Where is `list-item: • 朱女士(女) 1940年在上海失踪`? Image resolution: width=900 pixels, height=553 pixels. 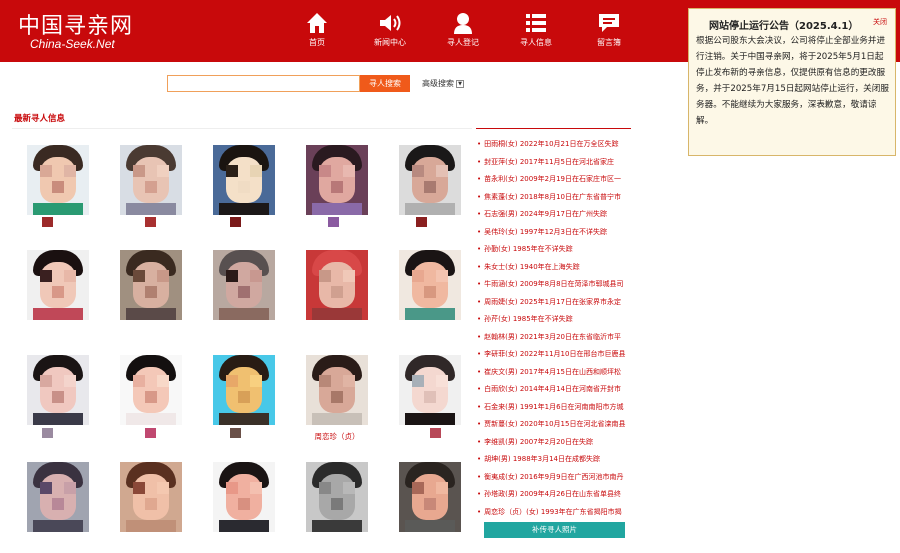 list-item: • 朱女士(女) 1940年在上海失踪 is located at coordinates (553, 267).